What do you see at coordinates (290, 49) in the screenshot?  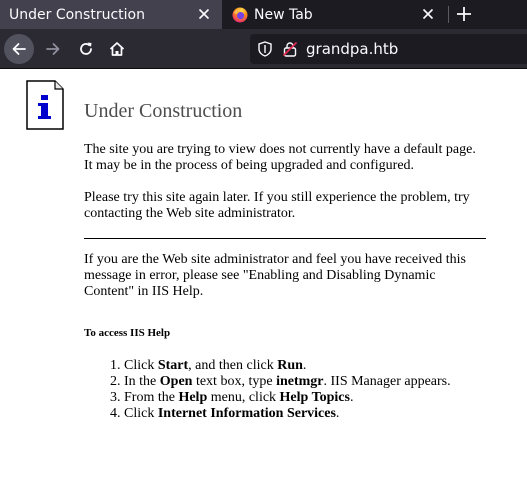 I see `insecure-lock-icon` at bounding box center [290, 49].